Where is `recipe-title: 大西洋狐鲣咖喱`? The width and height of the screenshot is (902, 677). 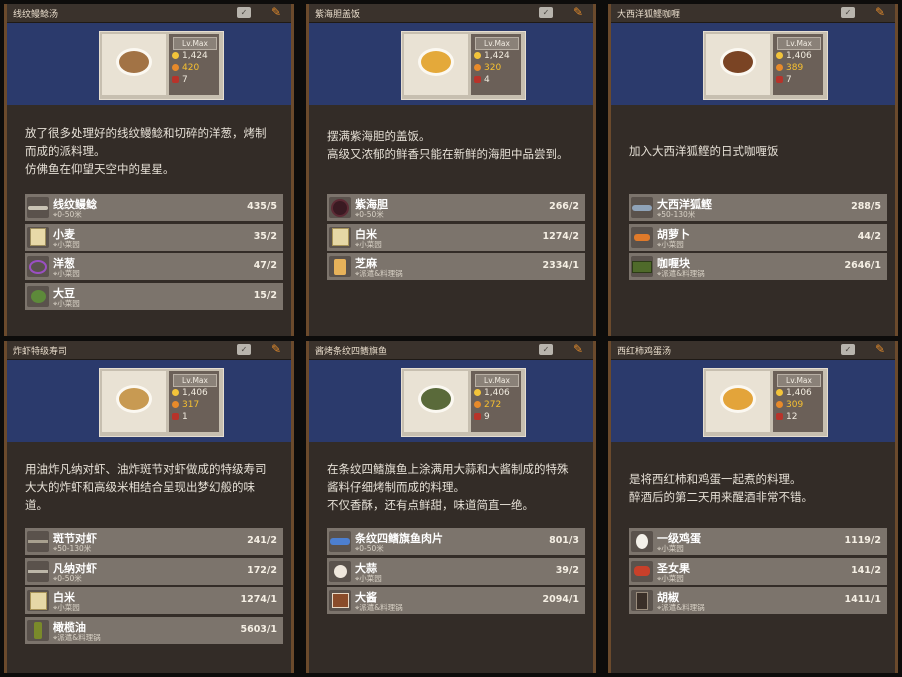
recipe-title: 大西洋狐鲣咖喱 is located at coordinates (649, 15).